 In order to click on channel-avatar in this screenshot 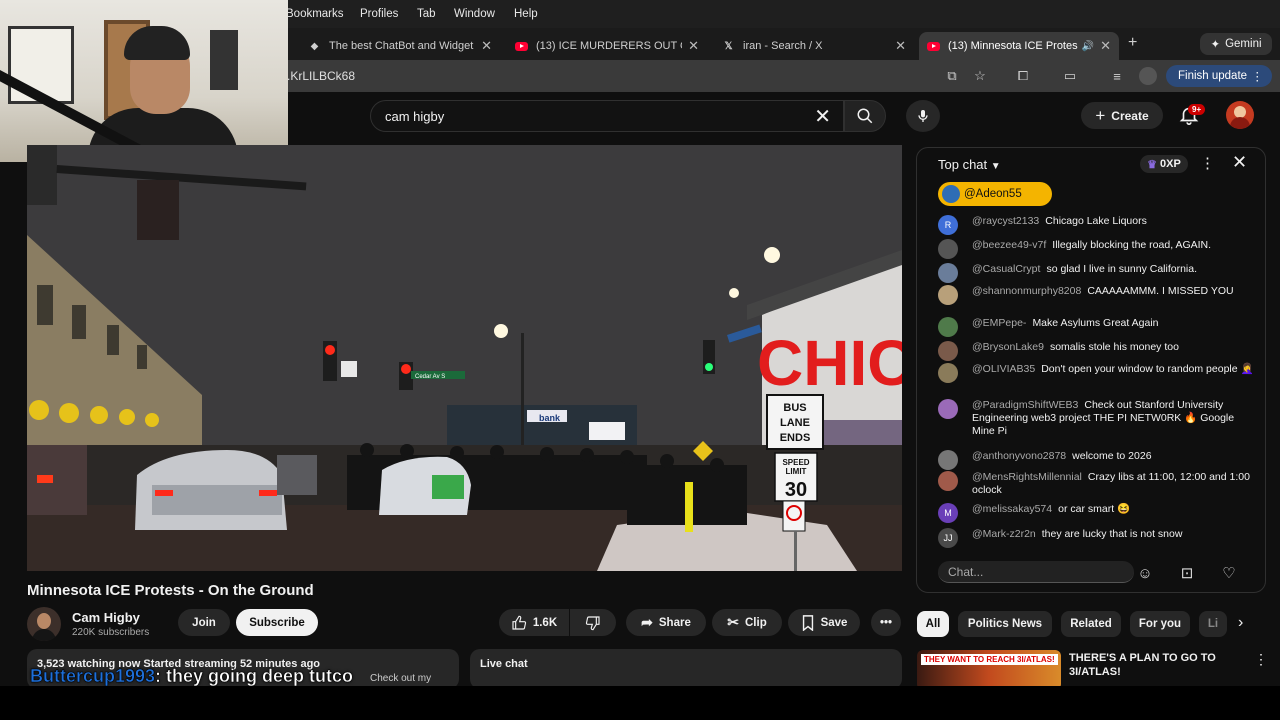, I will do `click(44, 624)`.